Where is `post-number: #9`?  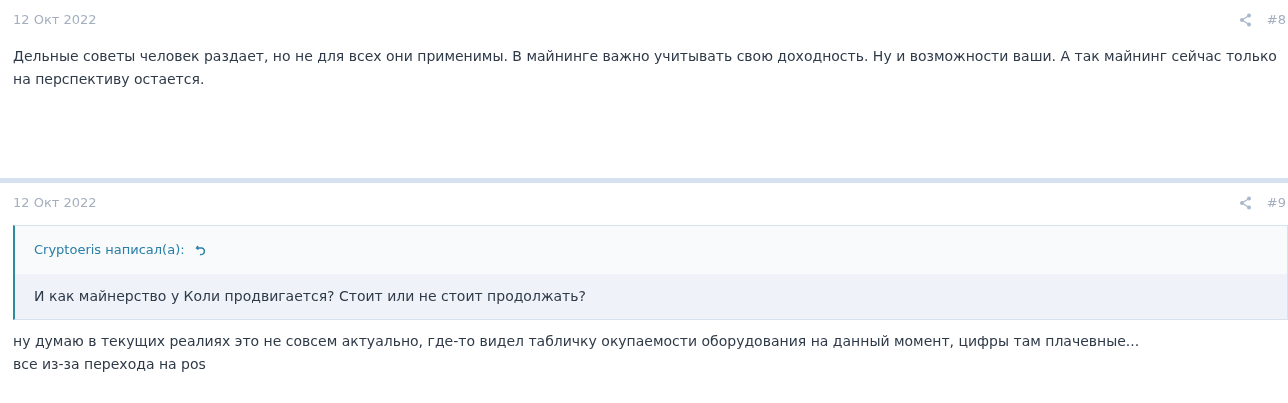
post-number: #9 is located at coordinates (1276, 203).